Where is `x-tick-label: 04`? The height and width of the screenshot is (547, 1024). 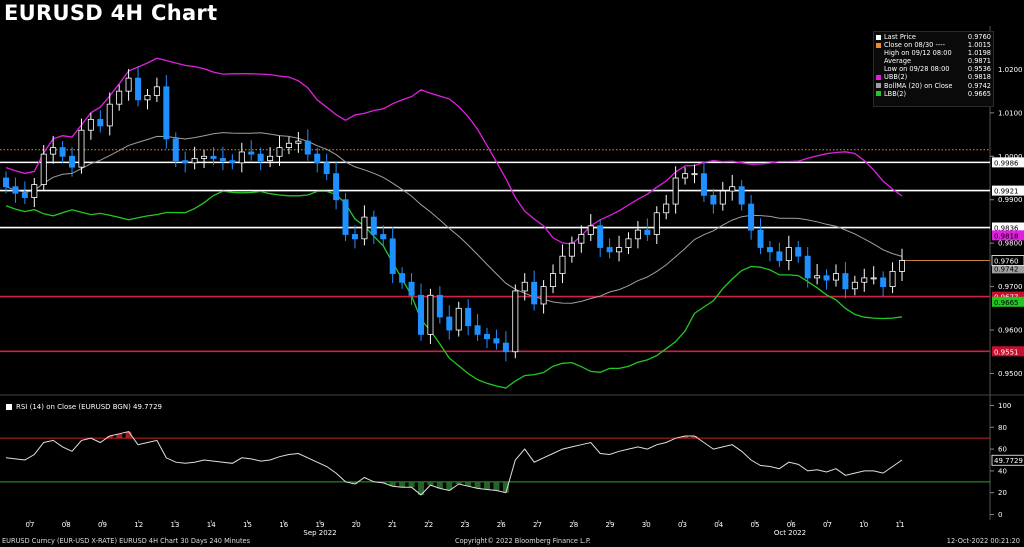
x-tick-label: 04 is located at coordinates (718, 525).